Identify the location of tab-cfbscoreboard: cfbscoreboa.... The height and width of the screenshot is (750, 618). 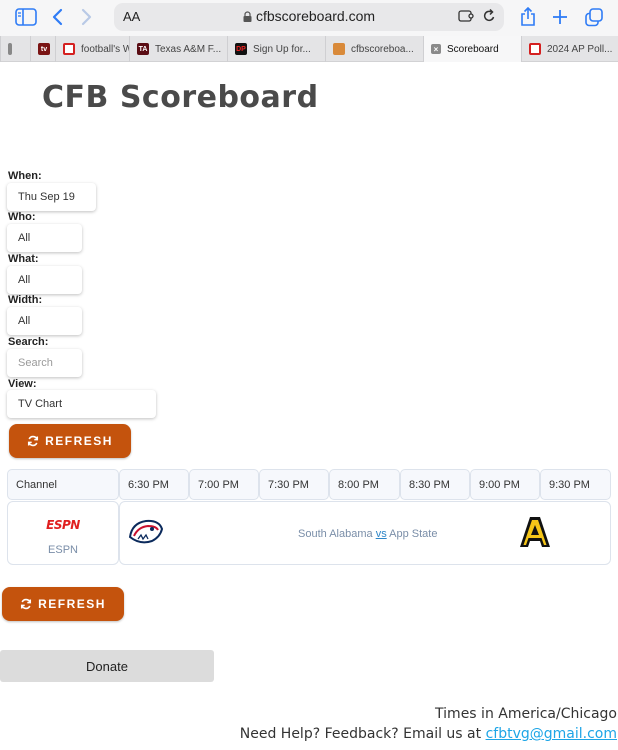
(374, 49).